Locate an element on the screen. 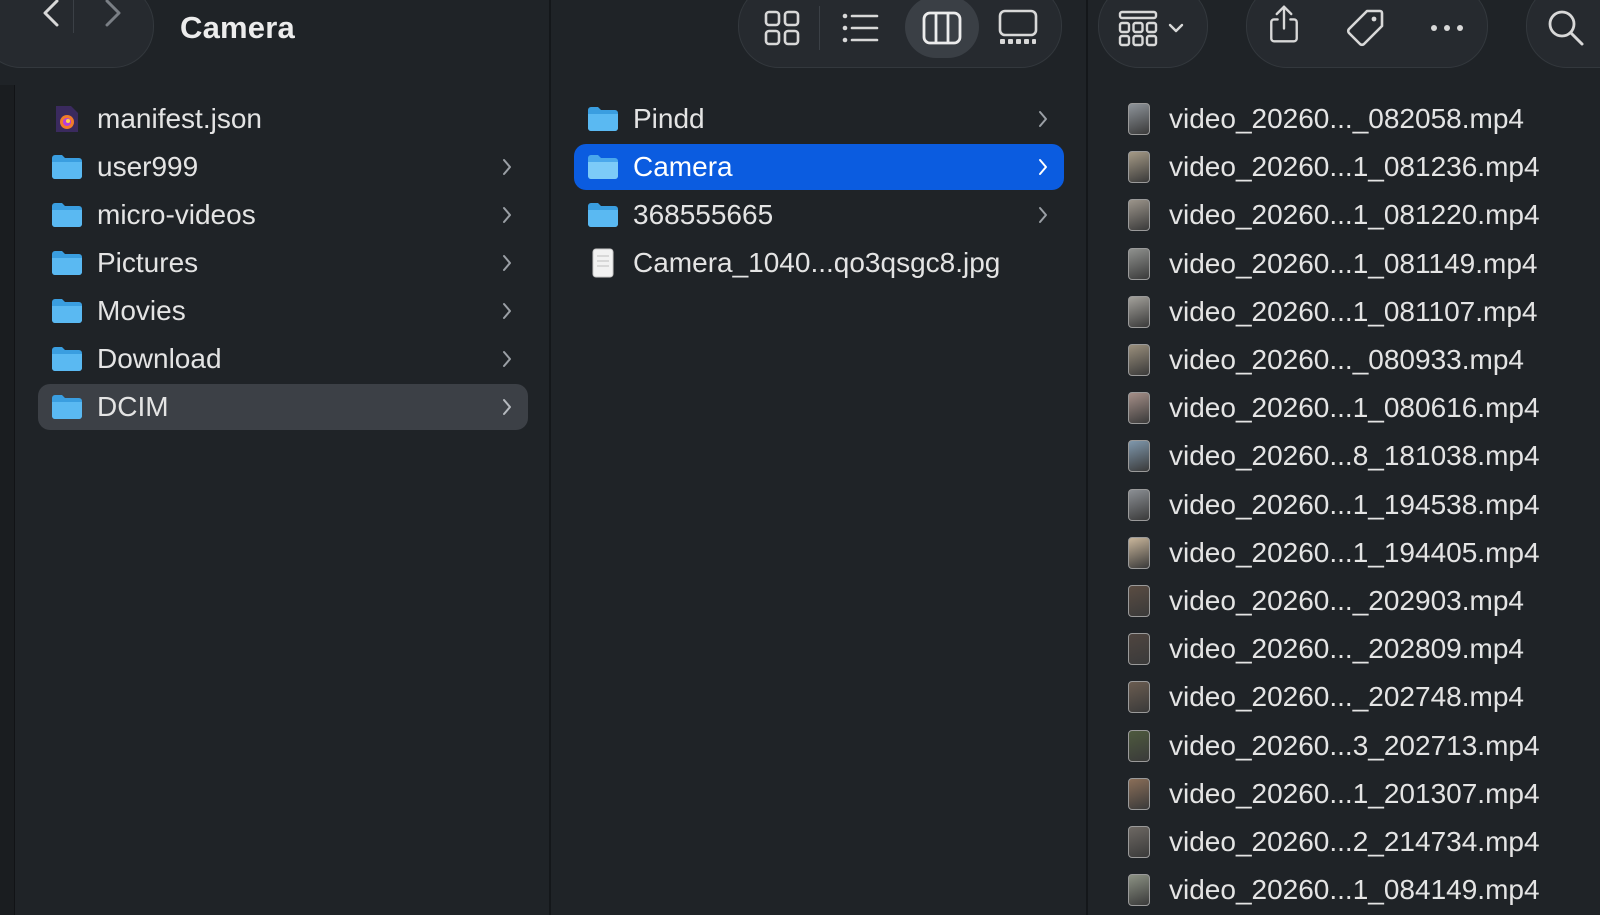  list-item: video_20260...1_081236.mp4 is located at coordinates (1353, 167).